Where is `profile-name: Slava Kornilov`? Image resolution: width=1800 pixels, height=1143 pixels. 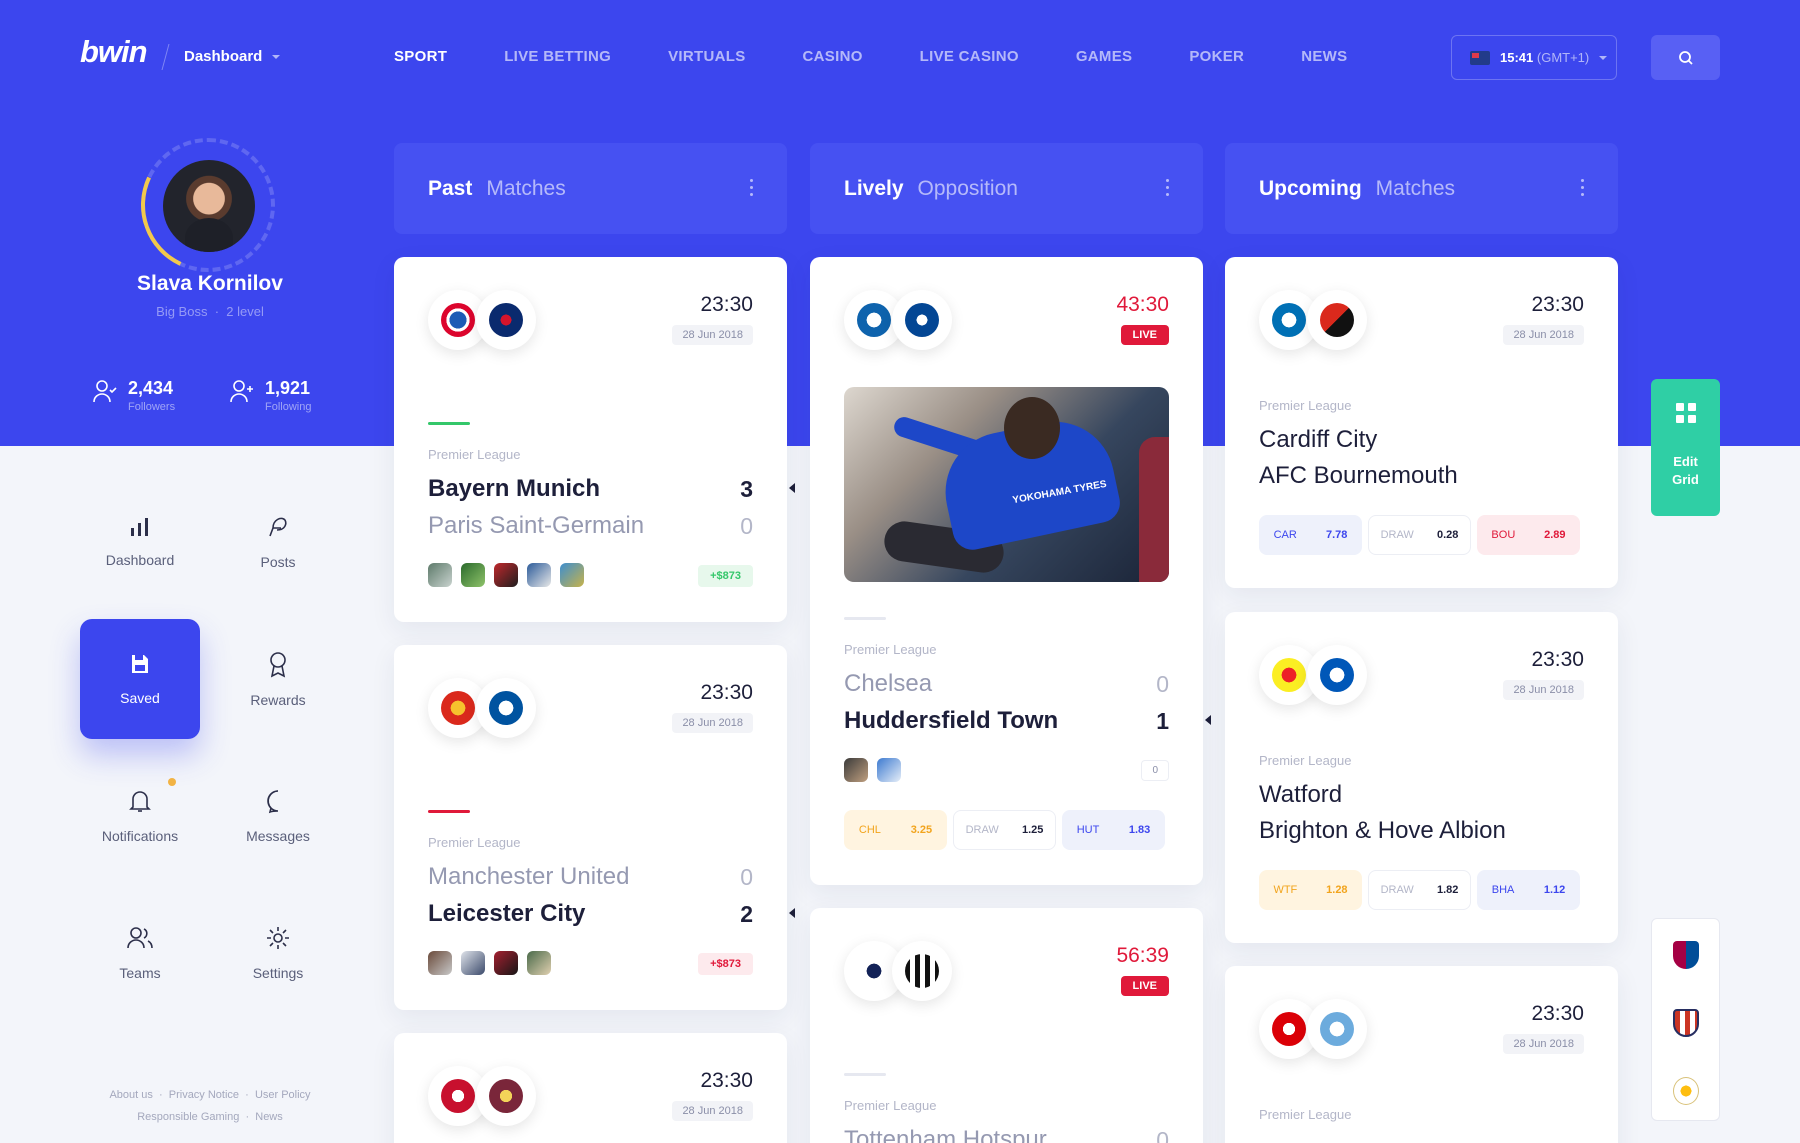 profile-name: Slava Kornilov is located at coordinates (210, 283).